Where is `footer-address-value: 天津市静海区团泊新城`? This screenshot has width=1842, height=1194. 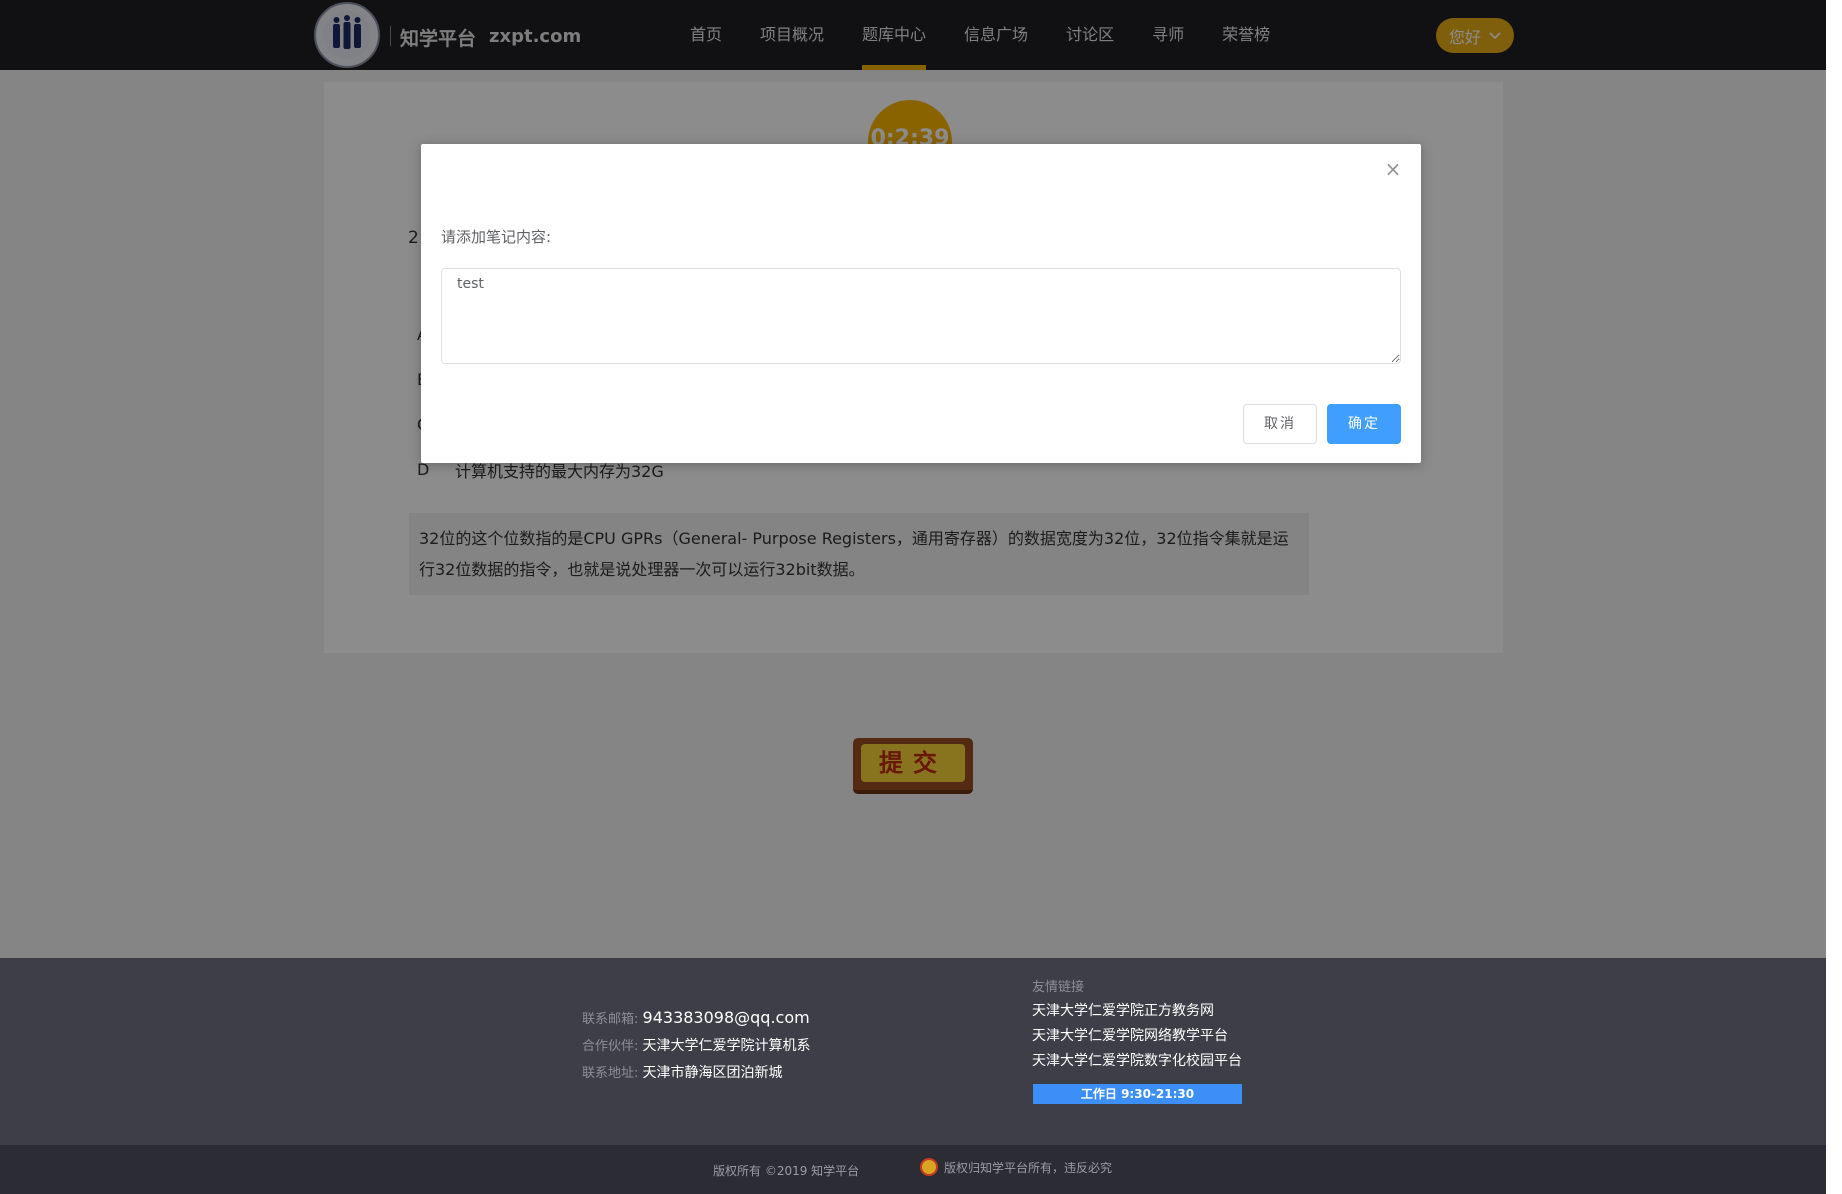
footer-address-value: 天津市静海区团泊新城 is located at coordinates (712, 1073).